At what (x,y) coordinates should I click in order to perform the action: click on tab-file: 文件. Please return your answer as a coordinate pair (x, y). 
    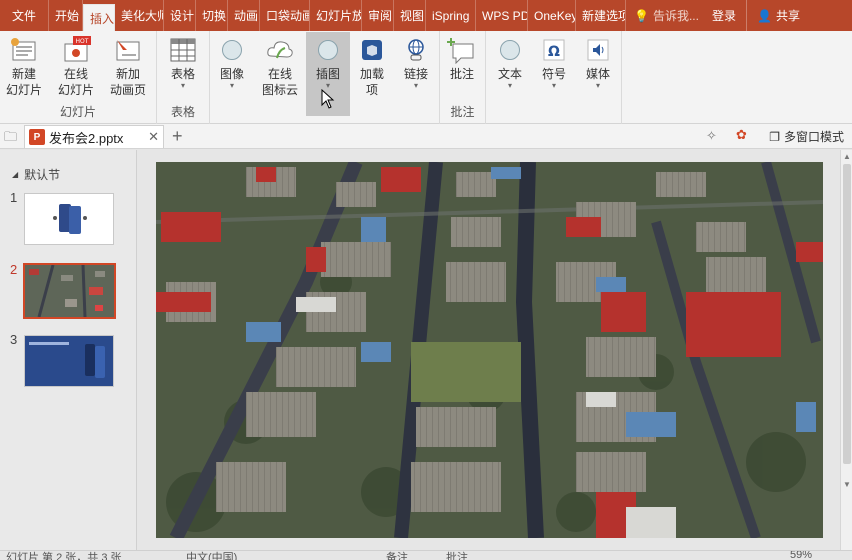
    Looking at the image, I should click on (25, 15).